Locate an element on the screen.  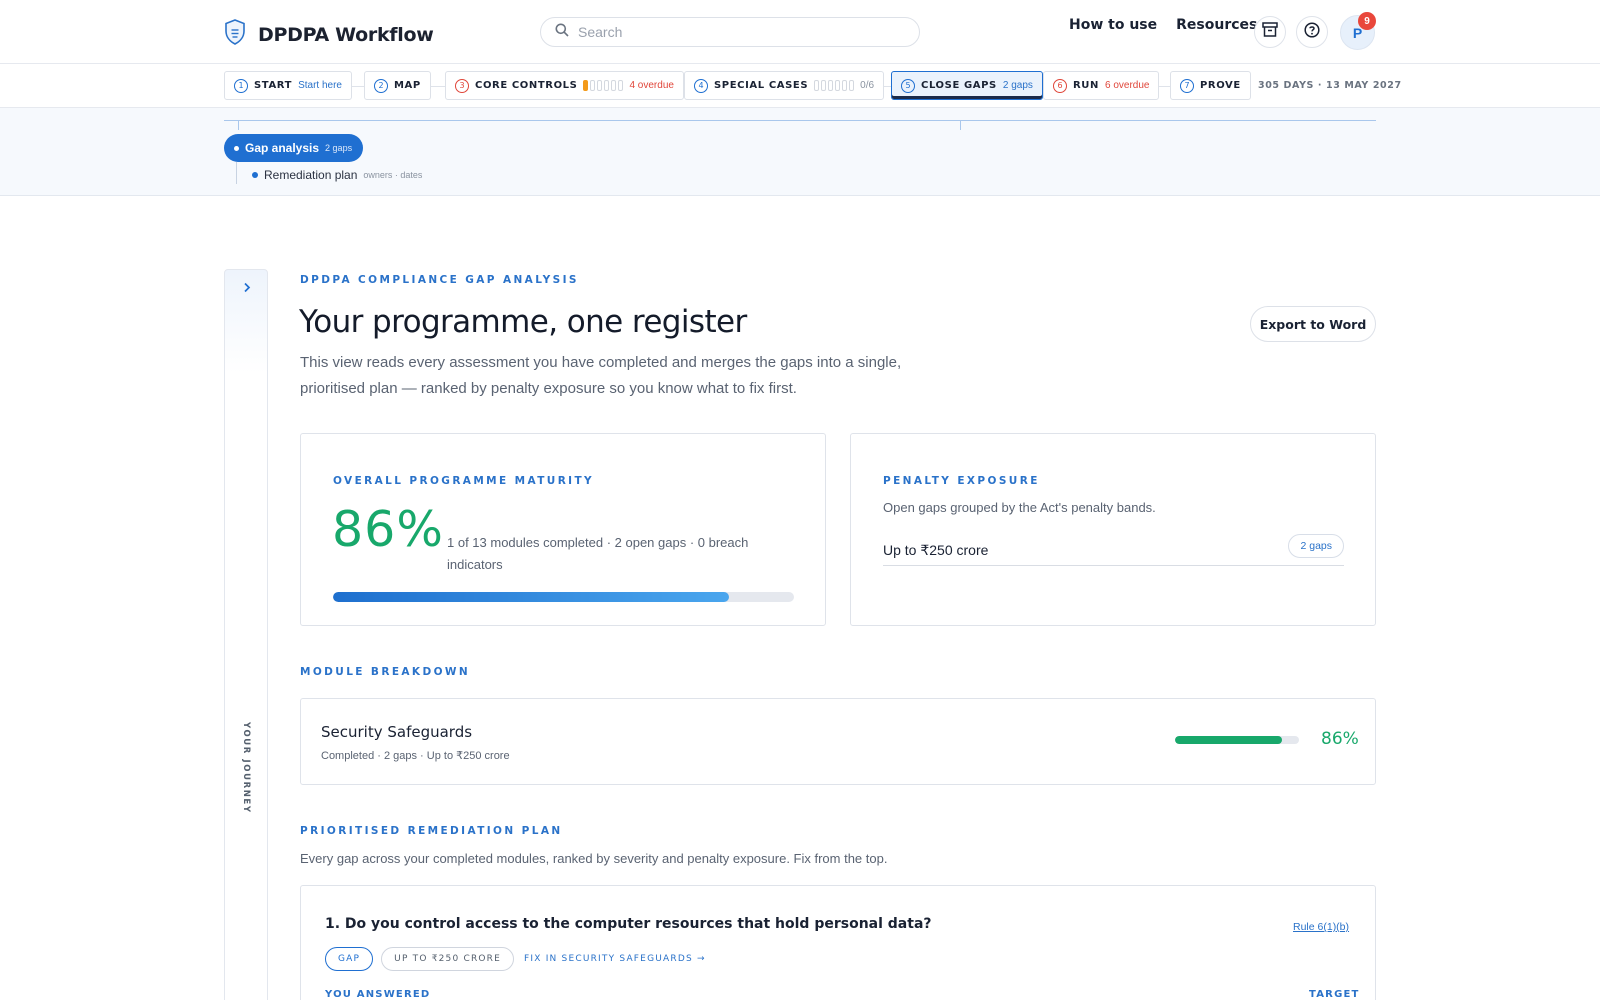
step-number: 3 is located at coordinates (462, 85).